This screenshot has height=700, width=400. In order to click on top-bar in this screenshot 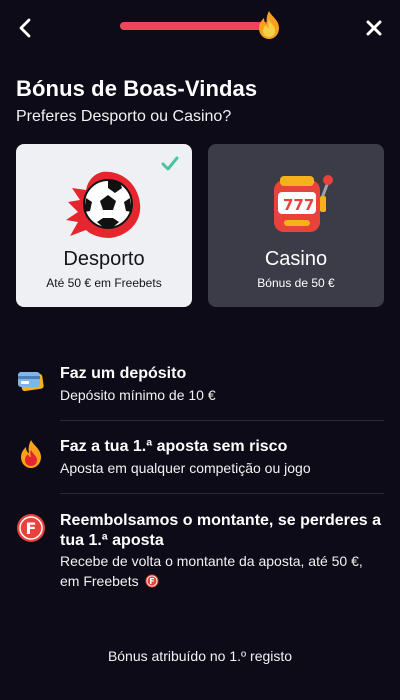, I will do `click(200, 28)`.